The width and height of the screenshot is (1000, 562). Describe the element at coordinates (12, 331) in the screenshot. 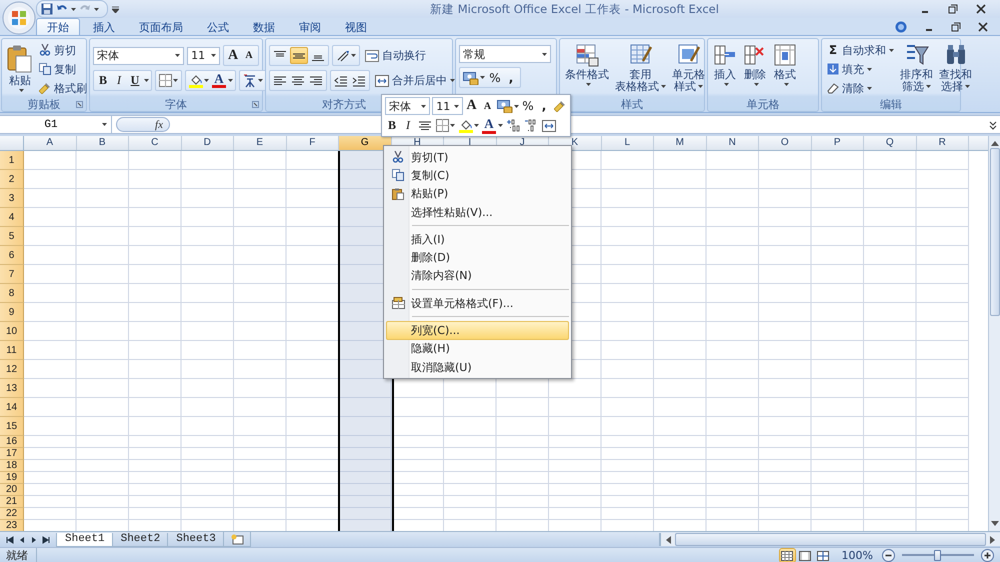

I see `row-header: 10` at that location.